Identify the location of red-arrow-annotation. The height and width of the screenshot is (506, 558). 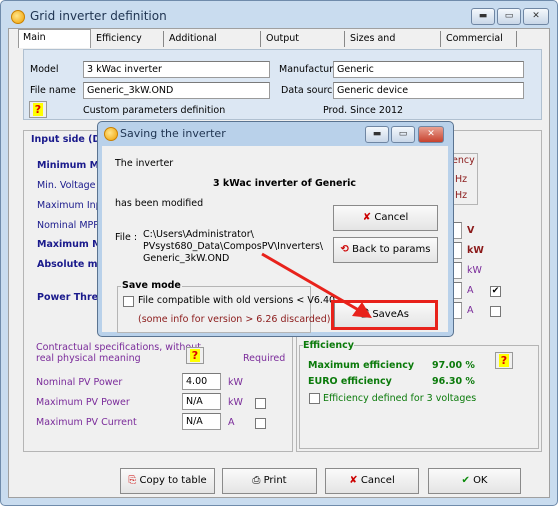
(316, 285).